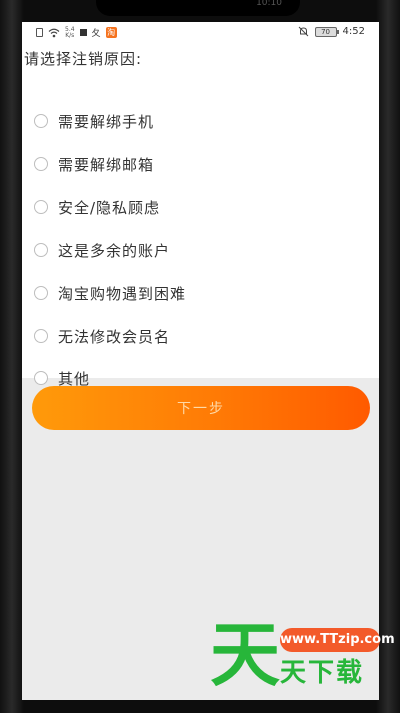 The width and height of the screenshot is (400, 713). I want to click on app-notification-icon: 夂, so click(96, 34).